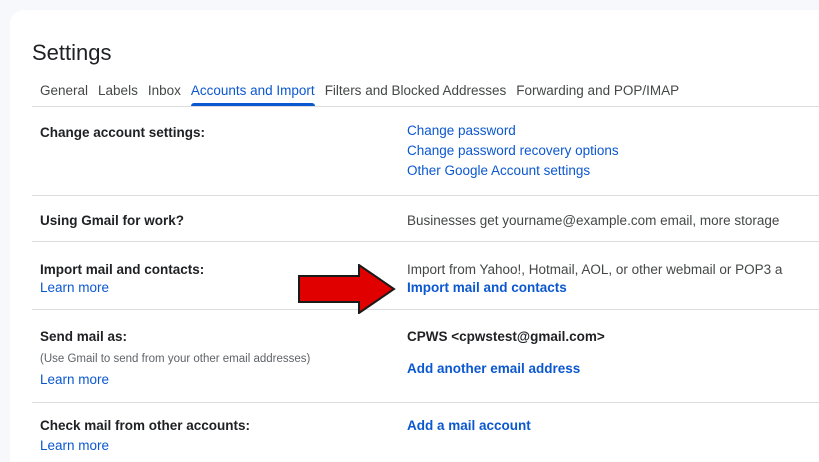  I want to click on annotation-arrow-icon, so click(347, 289).